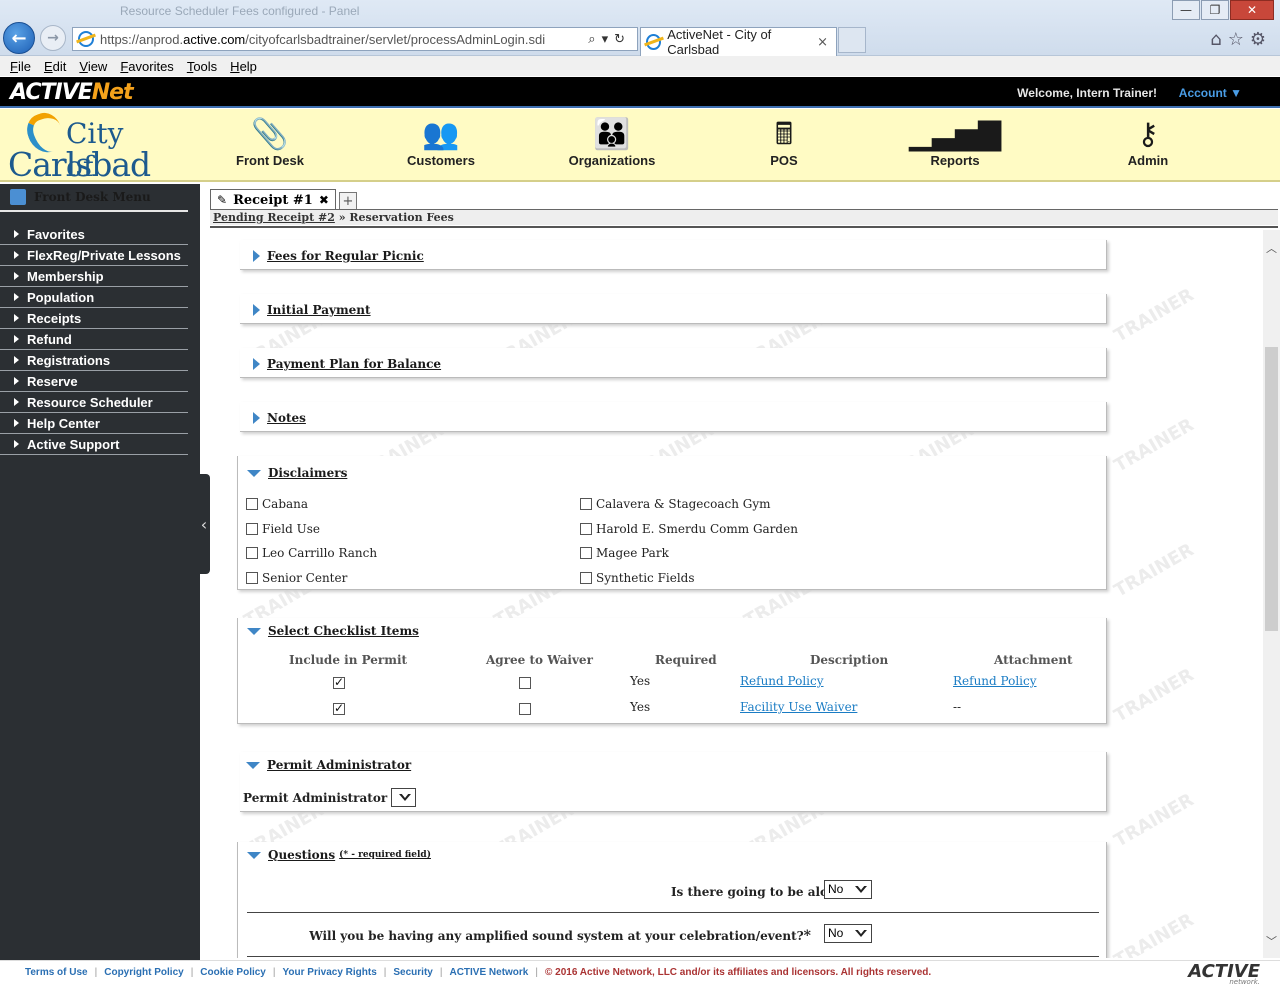  I want to click on permit-admin-select, so click(404, 797).